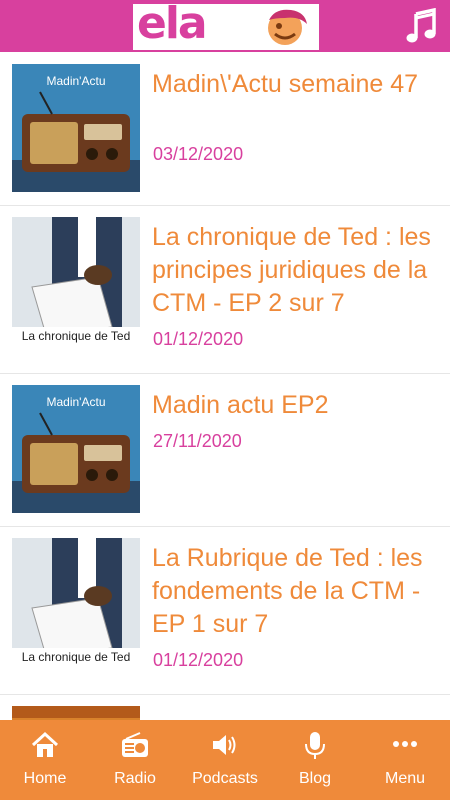 This screenshot has height=800, width=450. Describe the element at coordinates (297, 84) in the screenshot. I see `post-title: Madin\'Actu semaine 47` at that location.